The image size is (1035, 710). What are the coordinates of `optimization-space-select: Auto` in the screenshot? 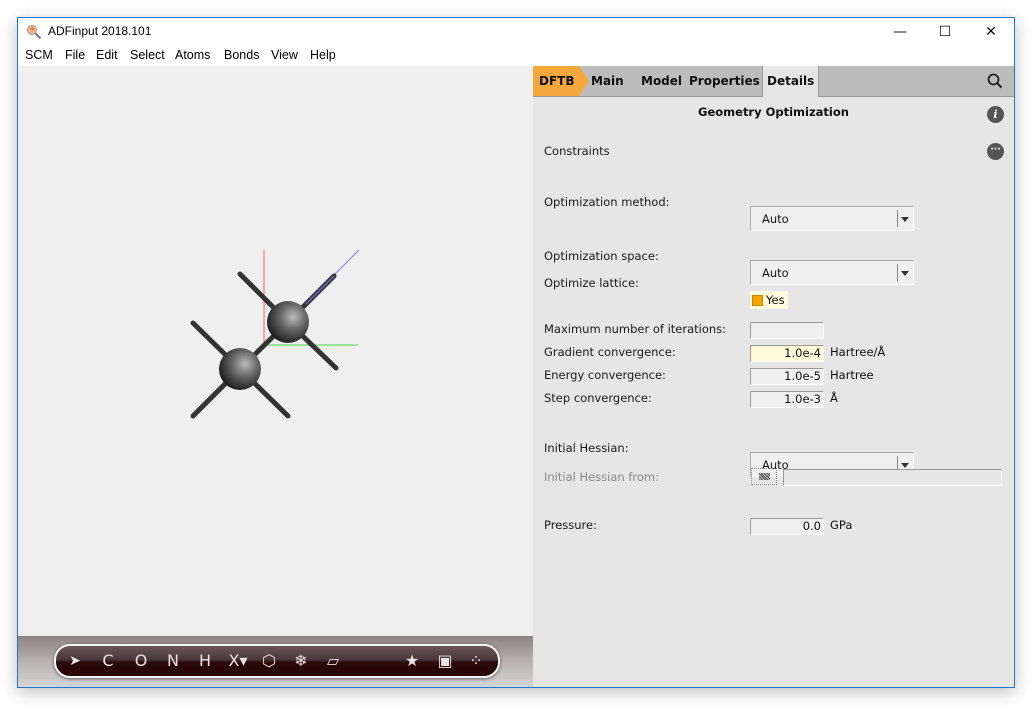 It's located at (832, 272).